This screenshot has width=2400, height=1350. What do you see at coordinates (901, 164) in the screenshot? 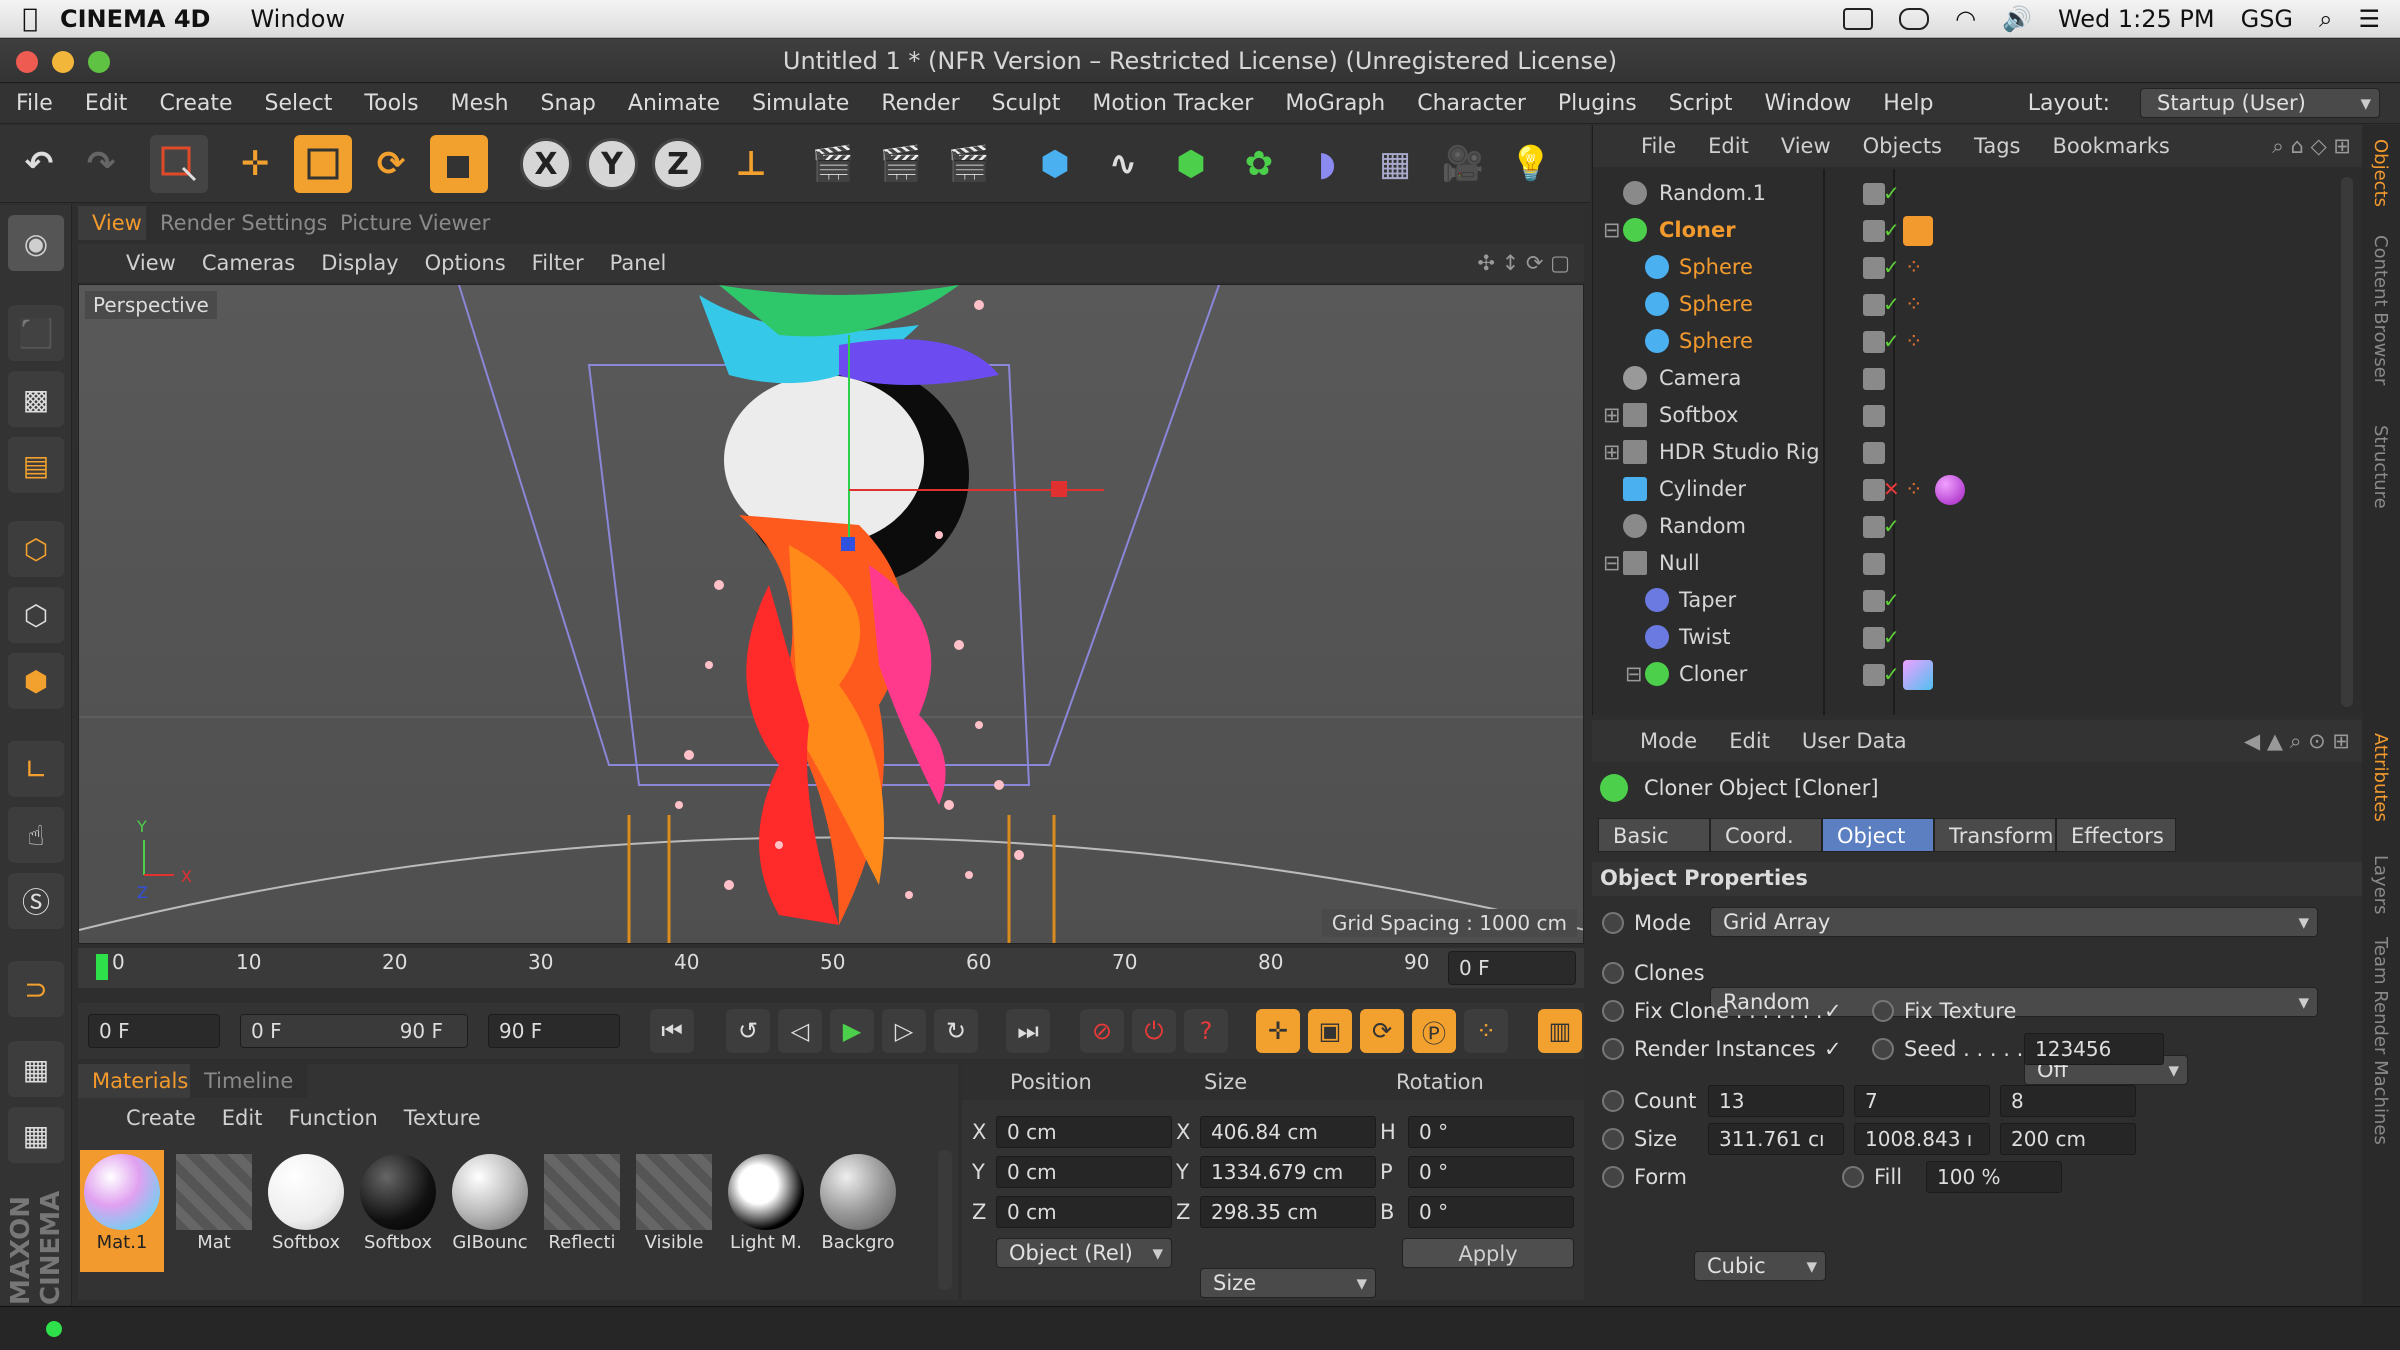
I see `render-picture-viewer-icon: 🎬` at bounding box center [901, 164].